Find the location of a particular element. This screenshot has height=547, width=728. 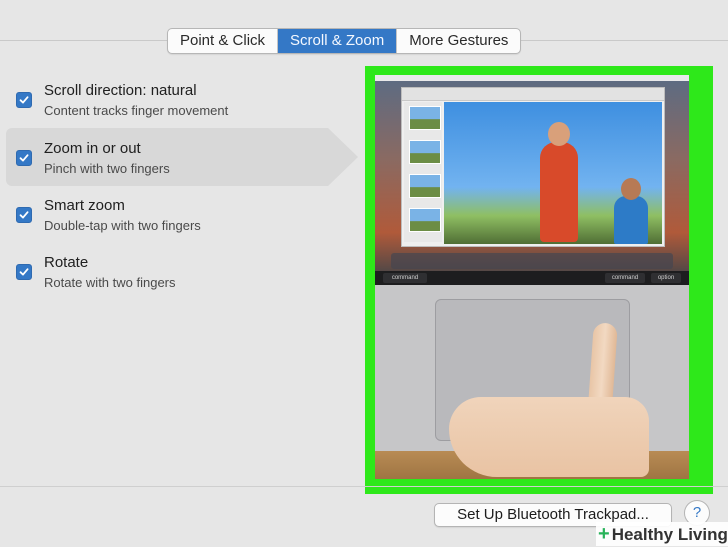

watermark-text: Healthy Living is located at coordinates (669, 534).